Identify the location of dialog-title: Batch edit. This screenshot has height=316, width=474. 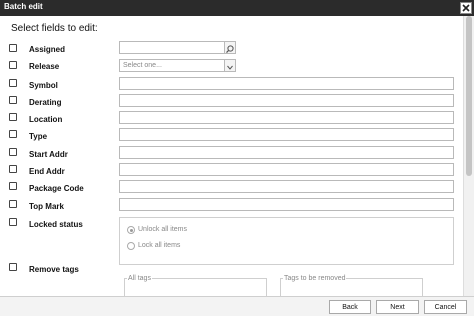
(23, 6).